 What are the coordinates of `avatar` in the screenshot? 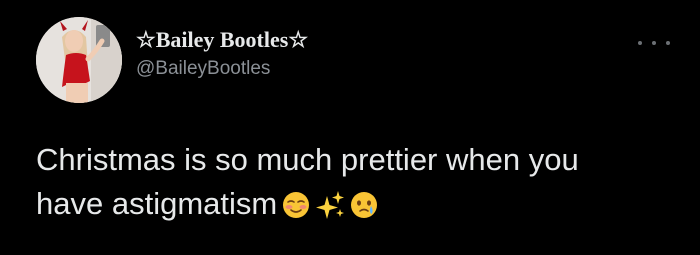 It's located at (79, 60).